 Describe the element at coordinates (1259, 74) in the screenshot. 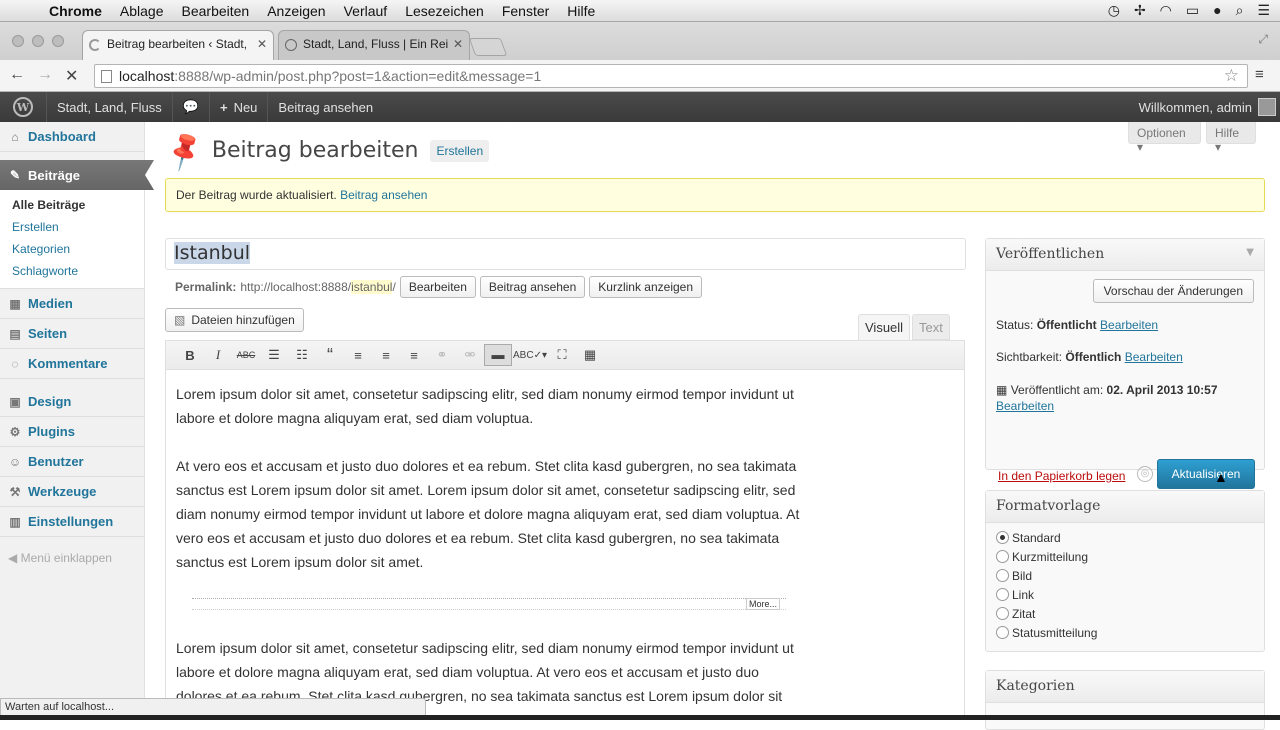

I see `menu-icon: ≡` at that location.